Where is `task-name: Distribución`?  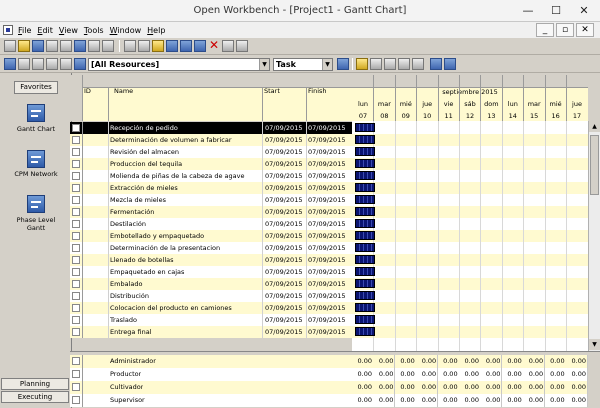
task-name: Distribución is located at coordinates (180, 296).